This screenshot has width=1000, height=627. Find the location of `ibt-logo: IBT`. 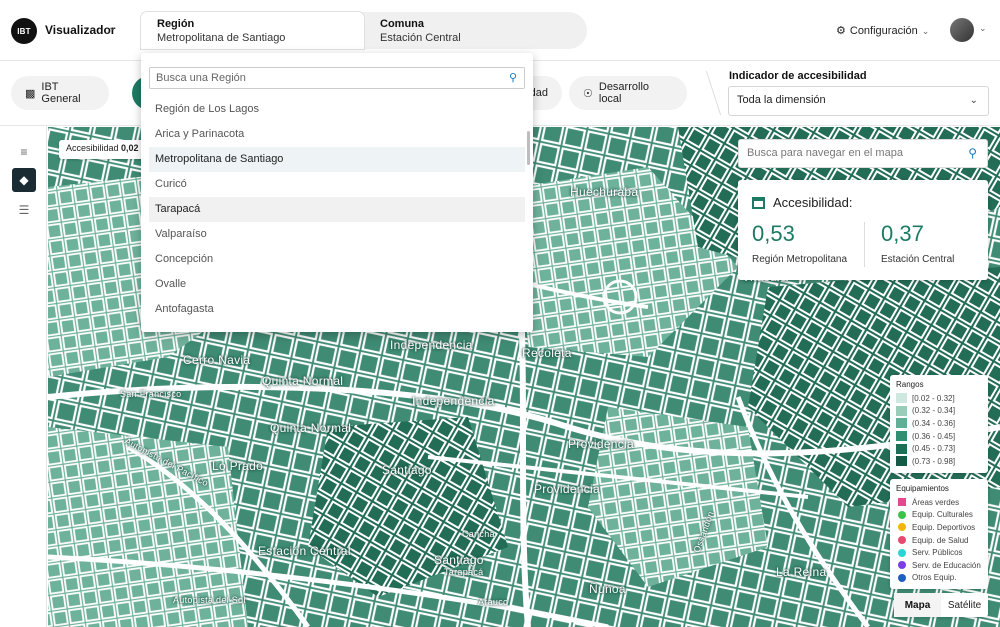

ibt-logo: IBT is located at coordinates (24, 31).